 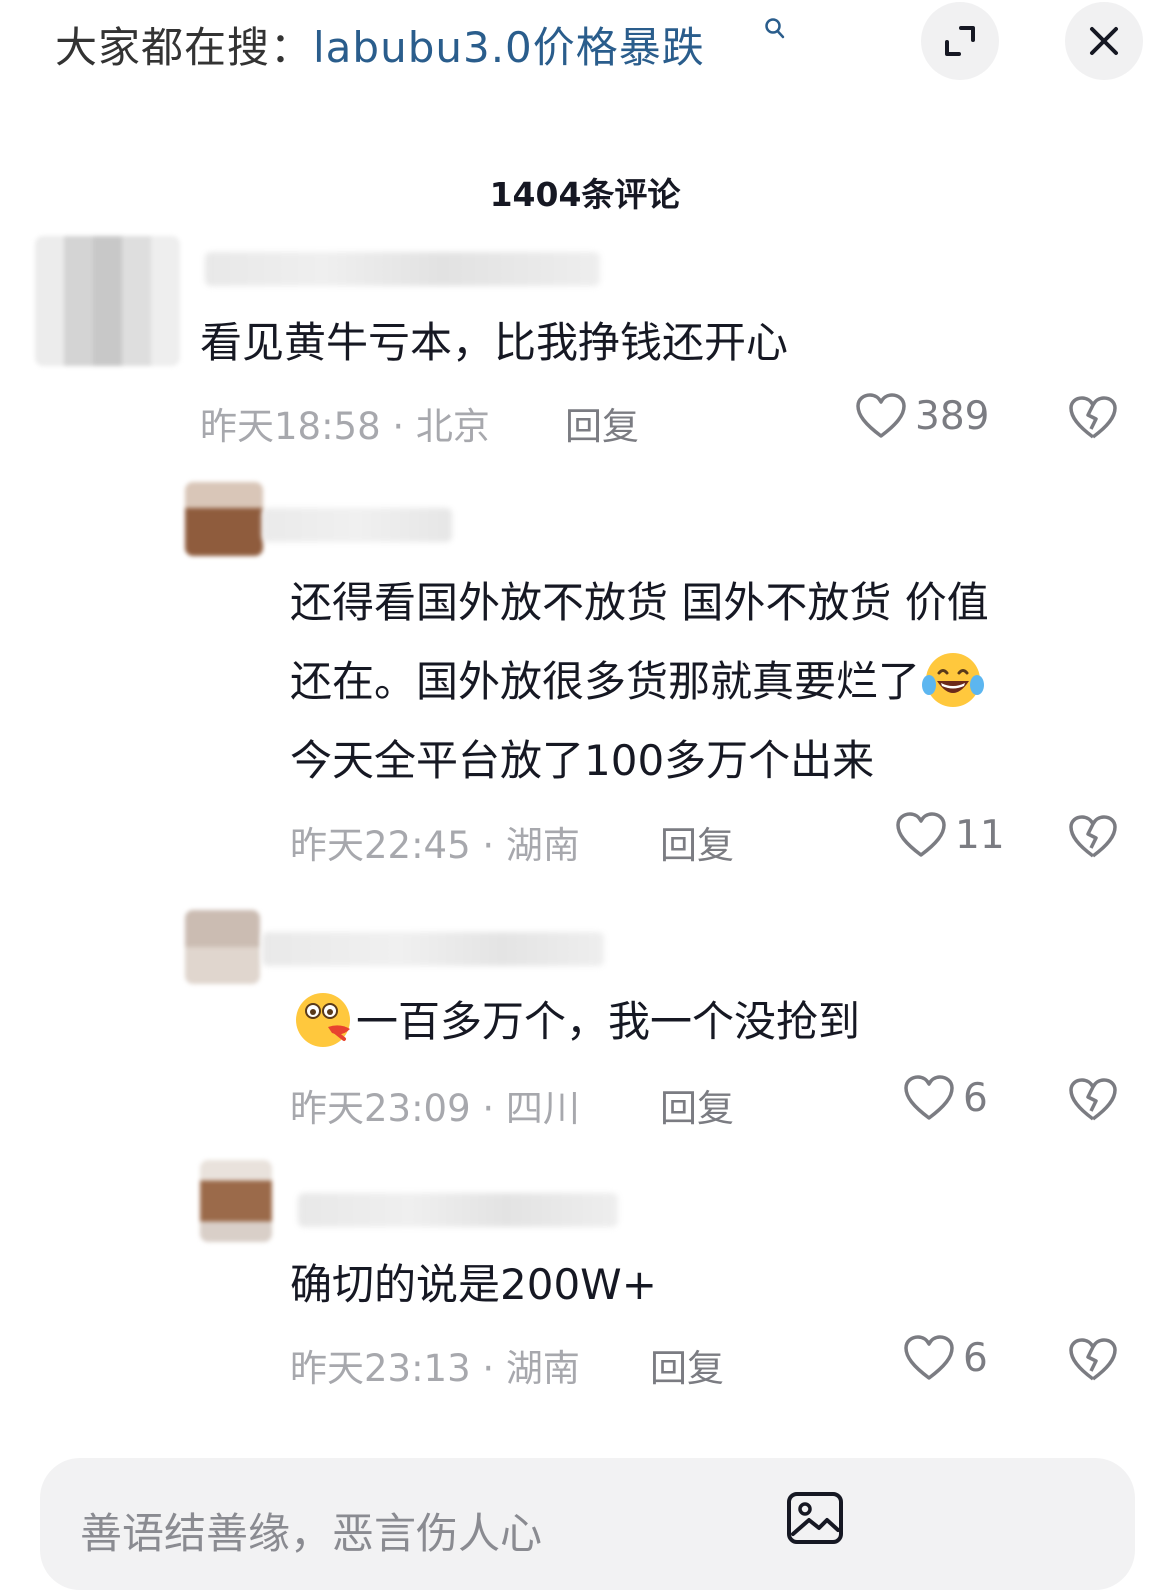 I want to click on comment-input-bar: 善语结善缘，恶言伤人心, so click(x=587, y=1524).